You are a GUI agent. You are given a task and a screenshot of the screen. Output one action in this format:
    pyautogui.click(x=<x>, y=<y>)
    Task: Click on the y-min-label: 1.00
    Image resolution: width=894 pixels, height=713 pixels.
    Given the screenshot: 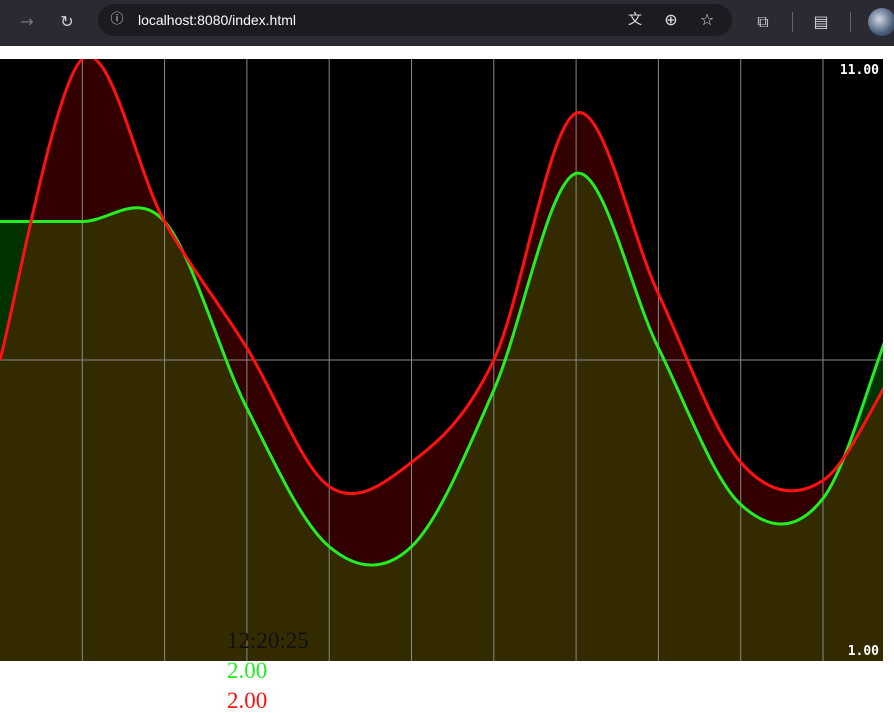 What is the action you would take?
    pyautogui.click(x=863, y=651)
    